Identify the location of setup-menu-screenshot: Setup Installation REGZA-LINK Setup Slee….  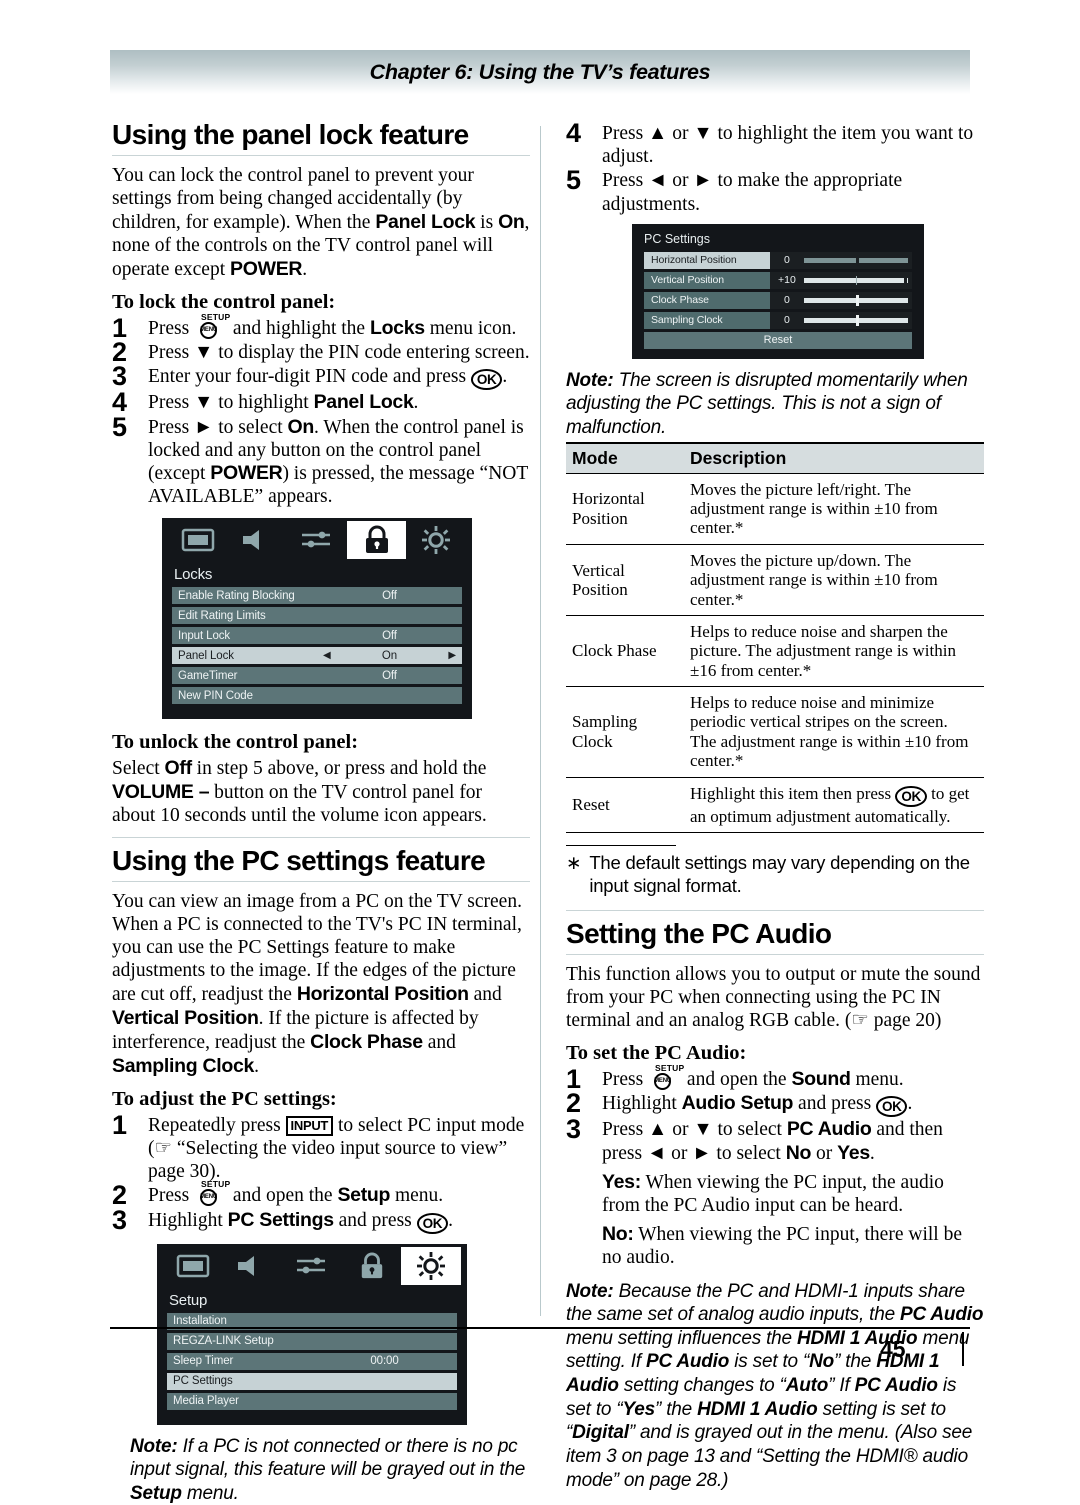
(312, 1334).